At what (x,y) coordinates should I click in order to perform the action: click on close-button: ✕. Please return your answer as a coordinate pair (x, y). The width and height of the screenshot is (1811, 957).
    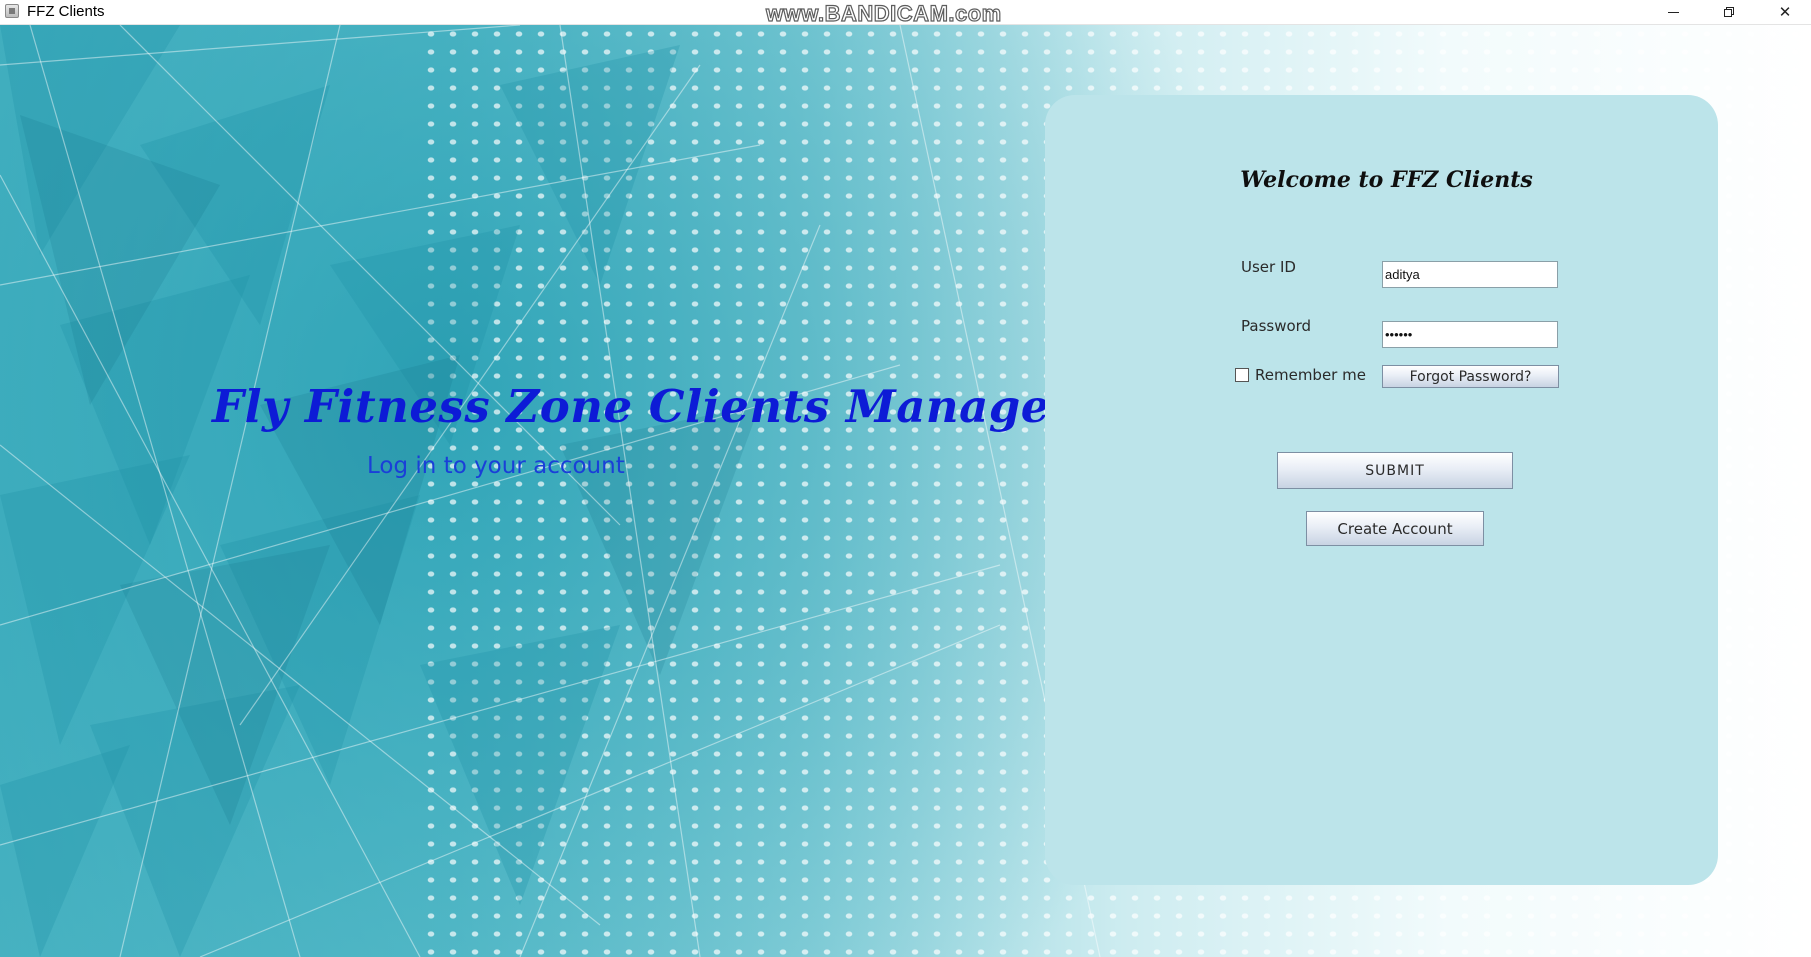
    Looking at the image, I should click on (1785, 12).